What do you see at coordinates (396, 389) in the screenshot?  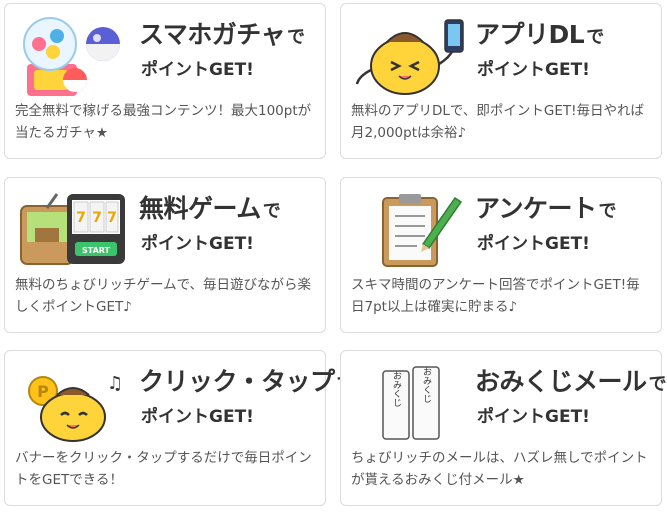 I see `omikuji-paper-label-1: おみくじ` at bounding box center [396, 389].